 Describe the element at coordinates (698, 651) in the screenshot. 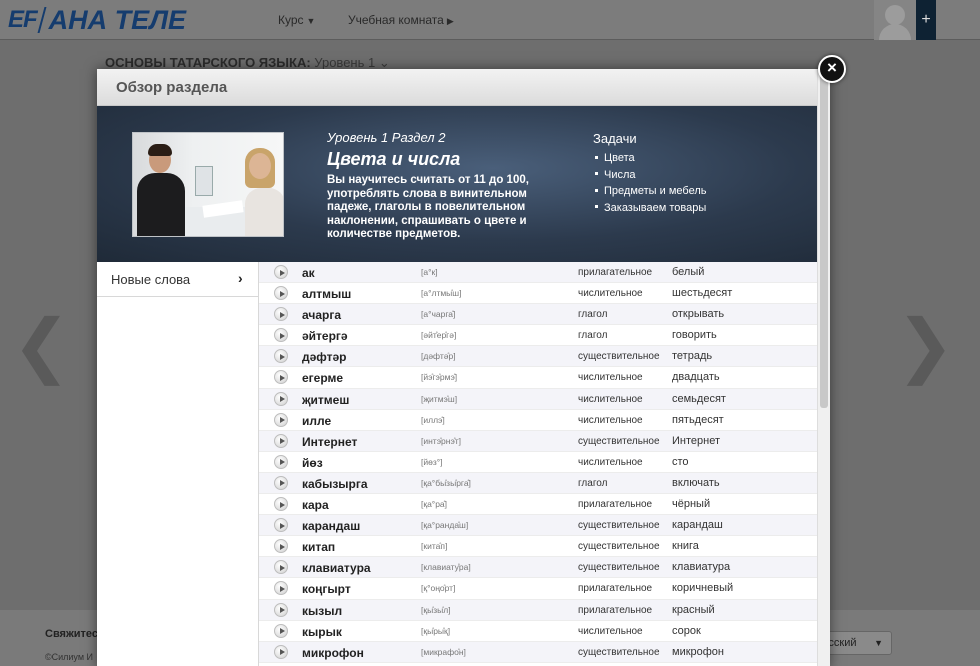

I see `vocab-translation: микрофон` at that location.